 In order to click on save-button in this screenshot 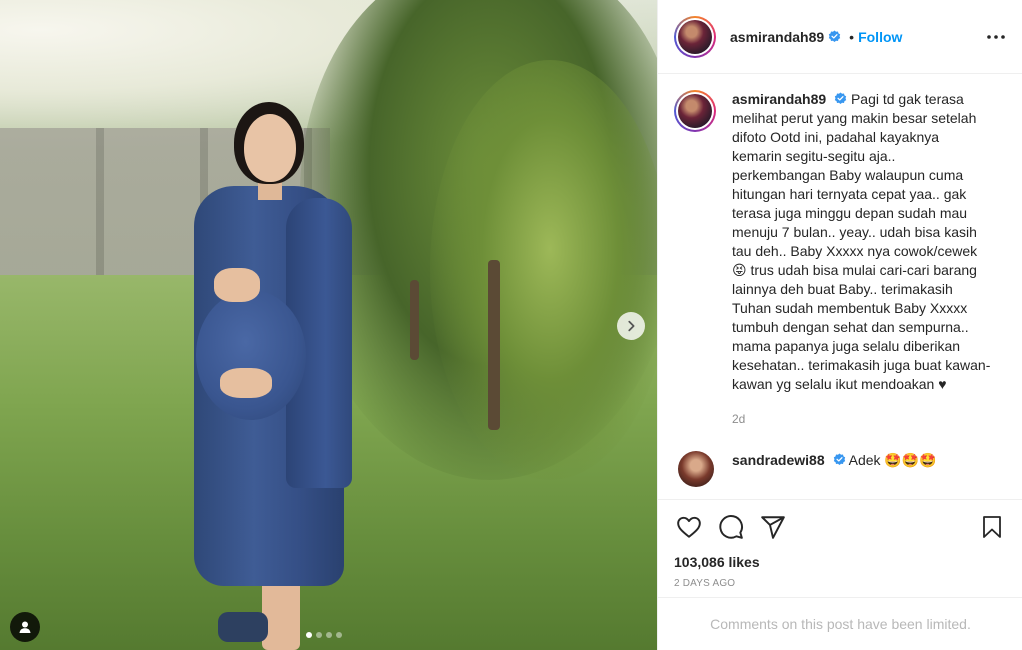, I will do `click(992, 527)`.